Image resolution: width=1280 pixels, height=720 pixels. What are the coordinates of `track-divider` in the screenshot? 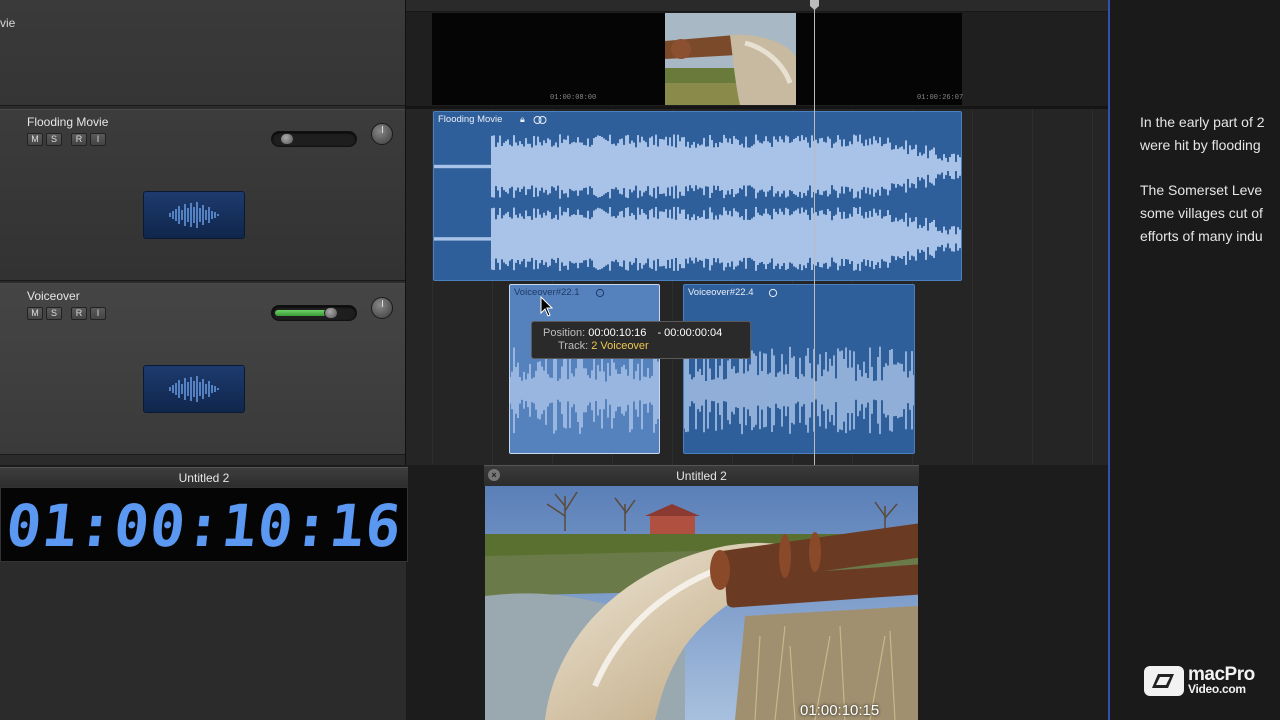 It's located at (757, 107).